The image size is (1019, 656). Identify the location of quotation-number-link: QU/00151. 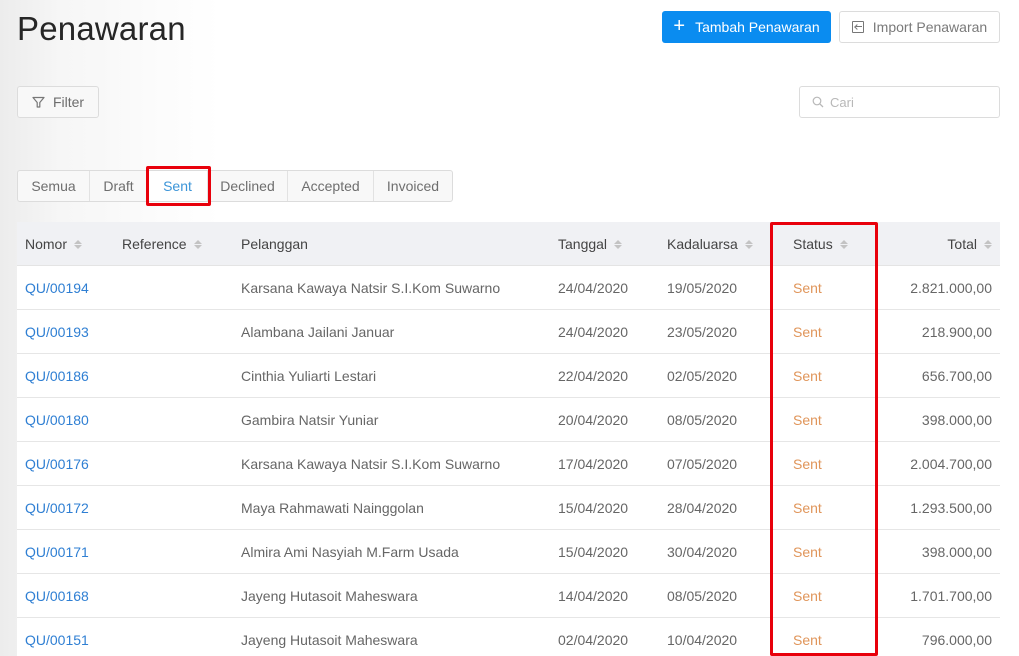
(57, 640).